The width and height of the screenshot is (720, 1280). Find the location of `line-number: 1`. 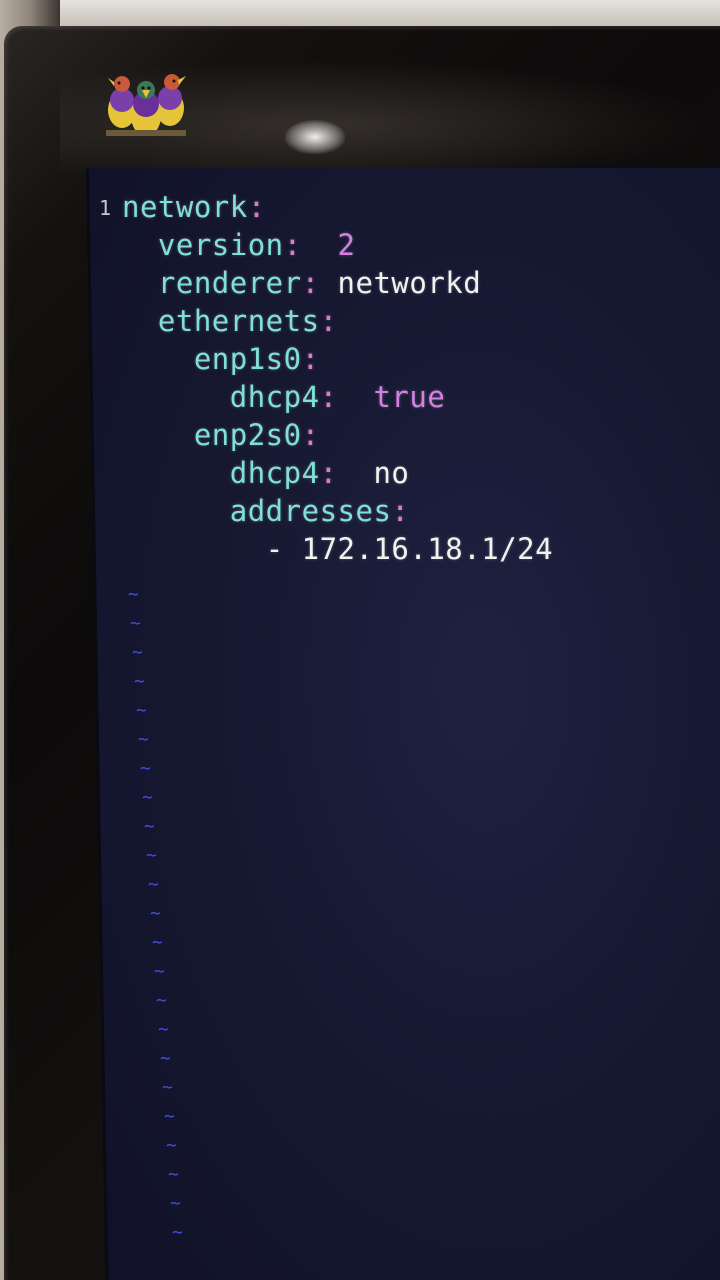

line-number: 1 is located at coordinates (105, 208).